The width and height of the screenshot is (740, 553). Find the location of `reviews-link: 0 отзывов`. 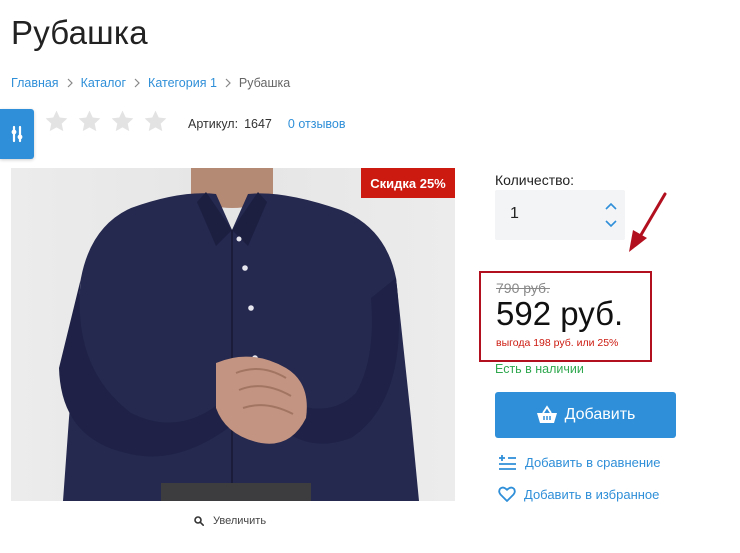

reviews-link: 0 отзывов is located at coordinates (317, 124).